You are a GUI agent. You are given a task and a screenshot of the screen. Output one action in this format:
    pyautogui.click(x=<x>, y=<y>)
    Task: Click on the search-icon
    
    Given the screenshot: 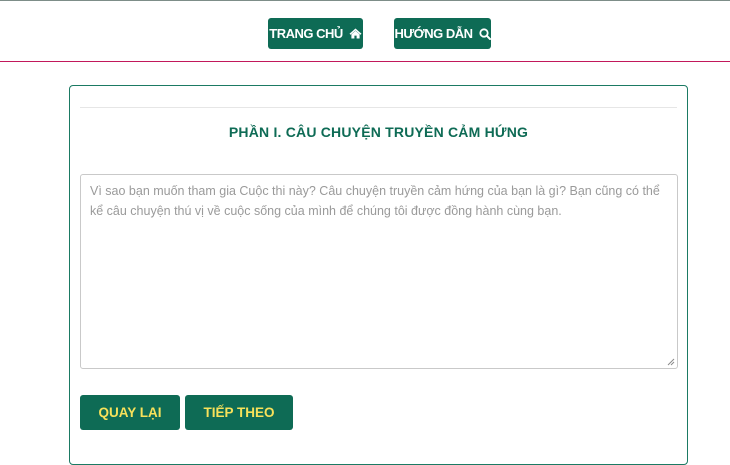 What is the action you would take?
    pyautogui.click(x=484, y=33)
    